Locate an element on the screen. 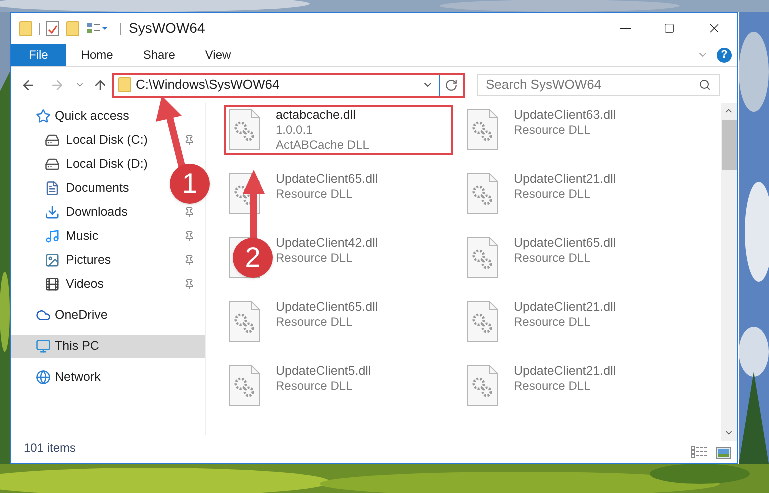 The width and height of the screenshot is (769, 493). scrollbar is located at coordinates (729, 272).